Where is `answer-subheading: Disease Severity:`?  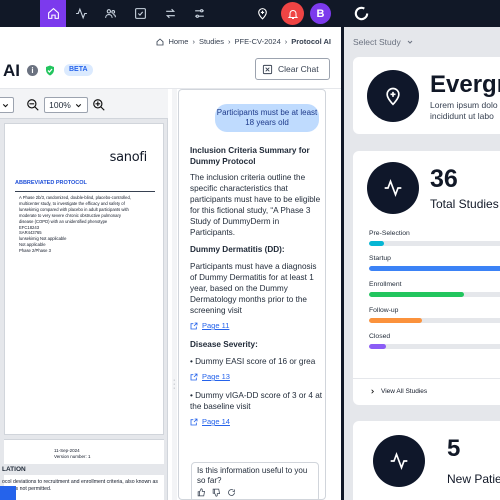 answer-subheading: Disease Severity: is located at coordinates (224, 344).